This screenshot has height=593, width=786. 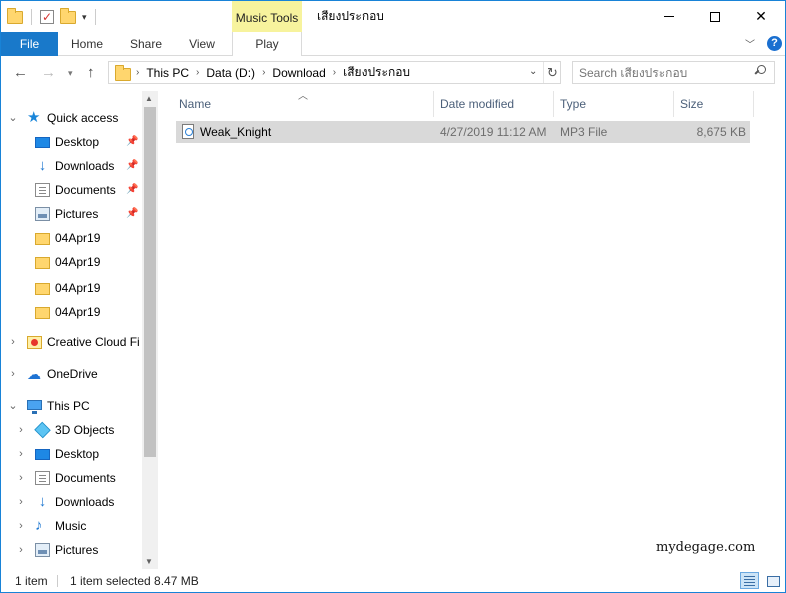 I want to click on tab-play: Play, so click(x=267, y=44).